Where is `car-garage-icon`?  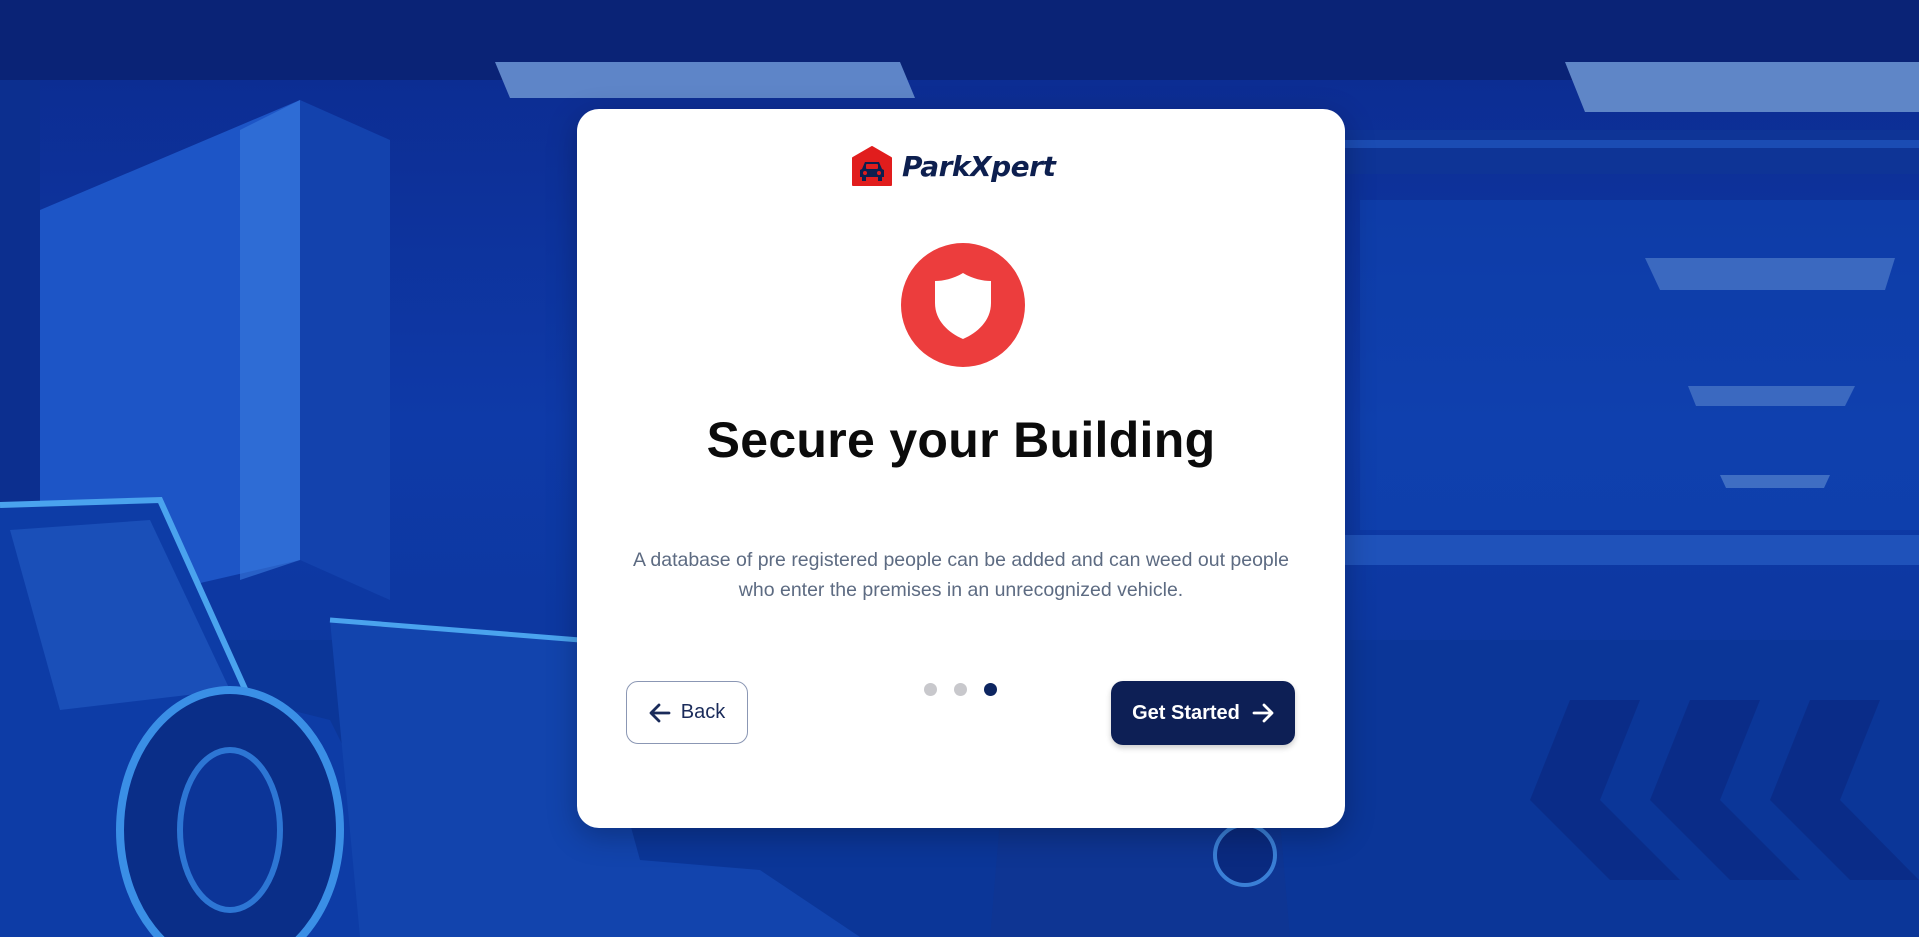 car-garage-icon is located at coordinates (872, 166).